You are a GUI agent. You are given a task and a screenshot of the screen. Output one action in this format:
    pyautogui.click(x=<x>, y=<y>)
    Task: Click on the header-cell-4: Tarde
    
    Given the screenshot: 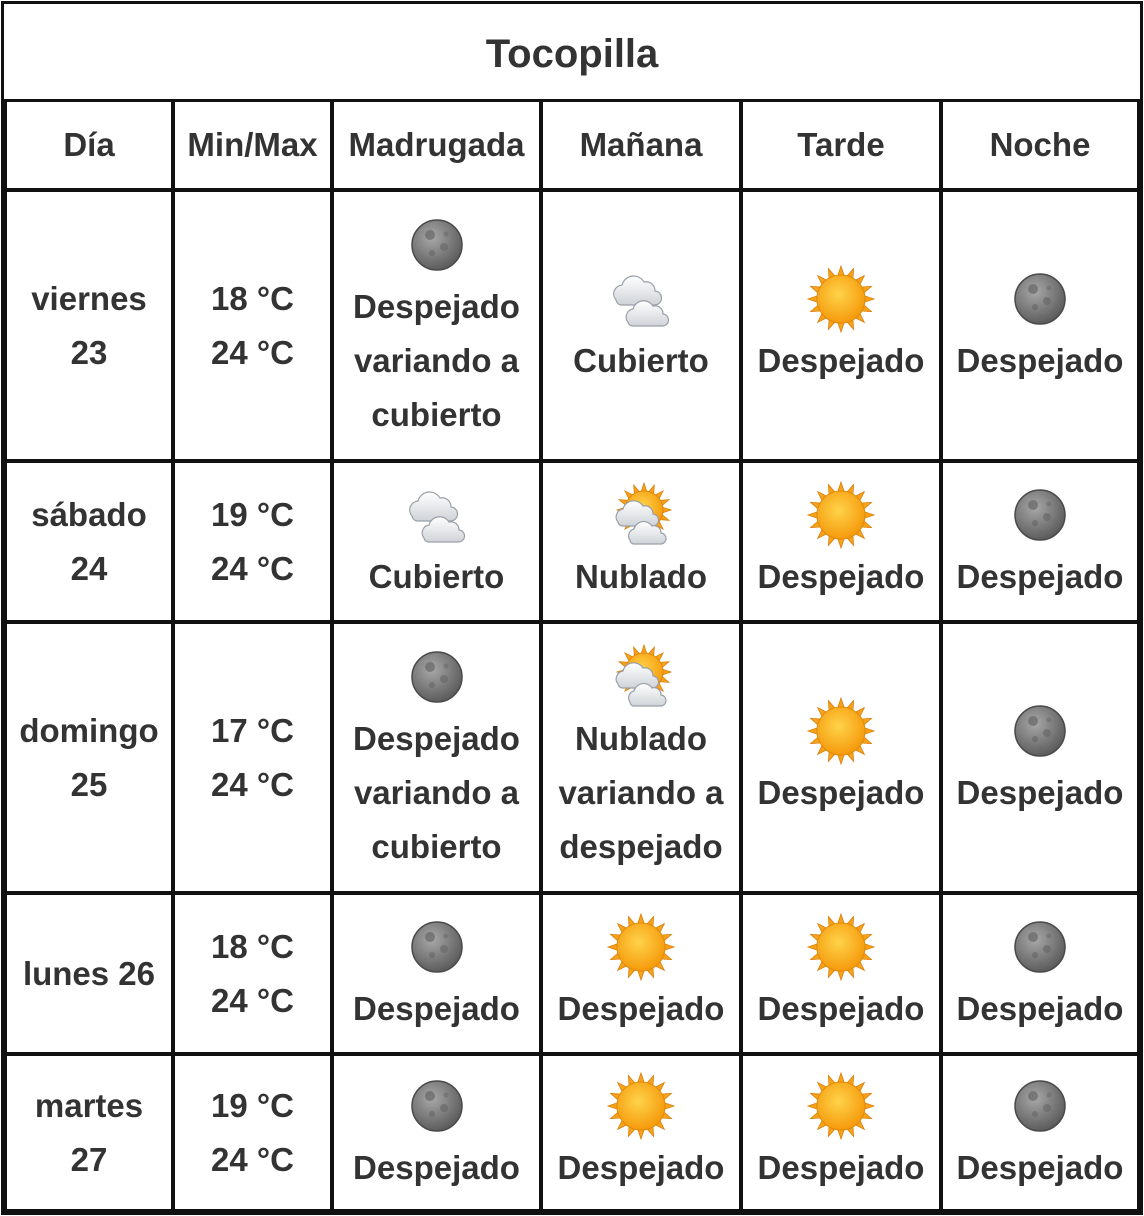 What is the action you would take?
    pyautogui.click(x=841, y=145)
    